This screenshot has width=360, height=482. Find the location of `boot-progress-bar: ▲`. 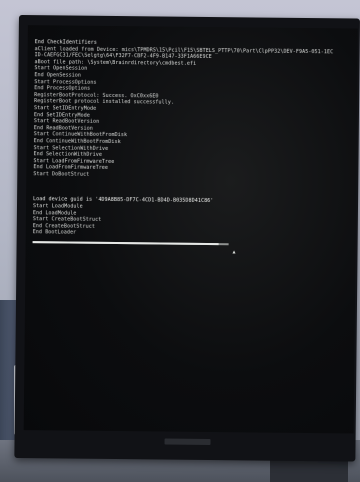

boot-progress-bar: ▲ is located at coordinates (134, 248).